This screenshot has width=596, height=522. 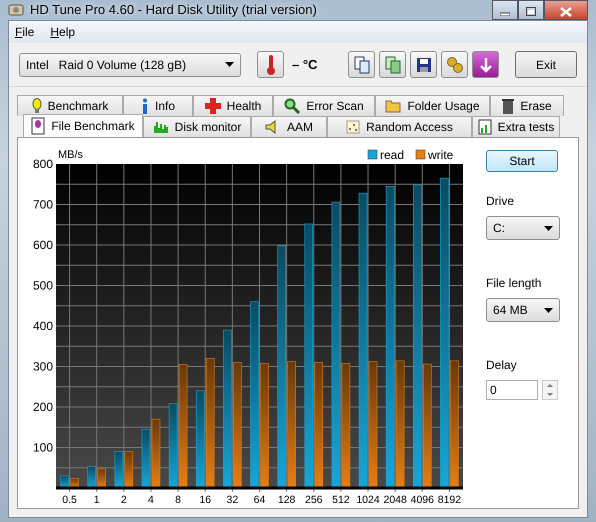 What do you see at coordinates (70, 105) in the screenshot?
I see `tab: Benchmark` at bounding box center [70, 105].